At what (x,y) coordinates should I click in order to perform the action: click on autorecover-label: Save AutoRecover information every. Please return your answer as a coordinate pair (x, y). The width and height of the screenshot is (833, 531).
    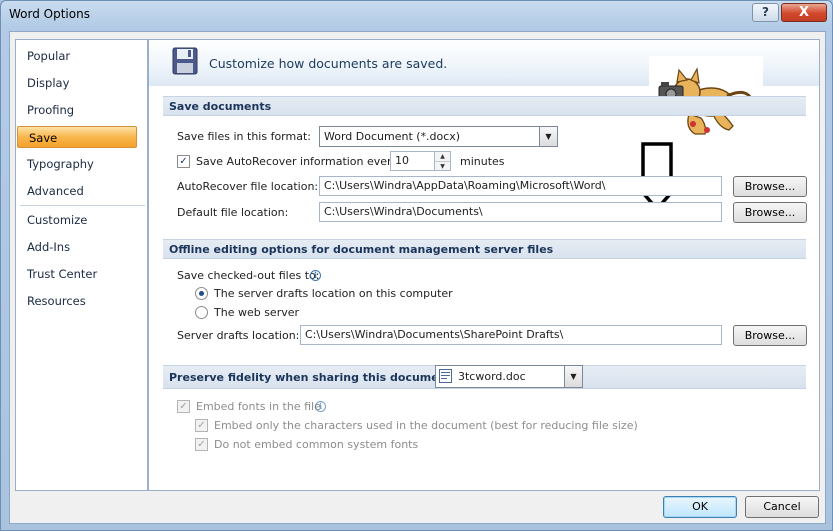
    Looking at the image, I should click on (297, 161).